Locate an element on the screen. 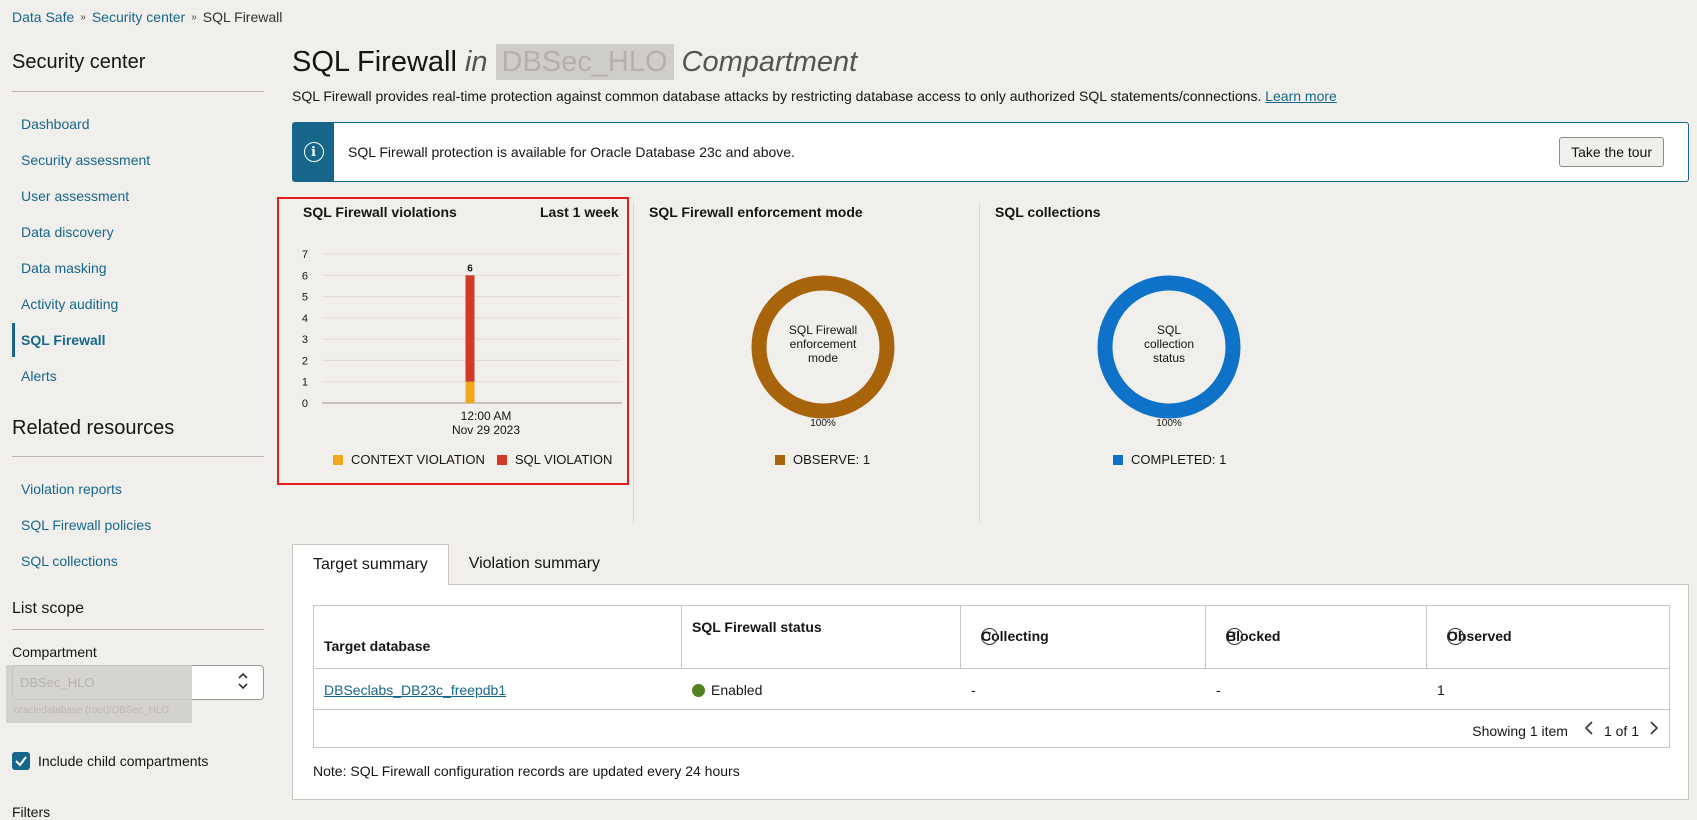 Image resolution: width=1697 pixels, height=820 pixels. learn-more-link: Learn more is located at coordinates (1301, 96).